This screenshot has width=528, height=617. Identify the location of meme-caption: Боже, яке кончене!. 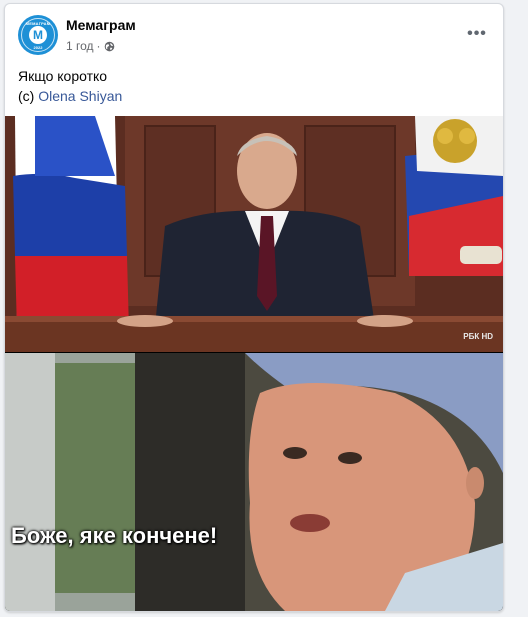
(114, 535).